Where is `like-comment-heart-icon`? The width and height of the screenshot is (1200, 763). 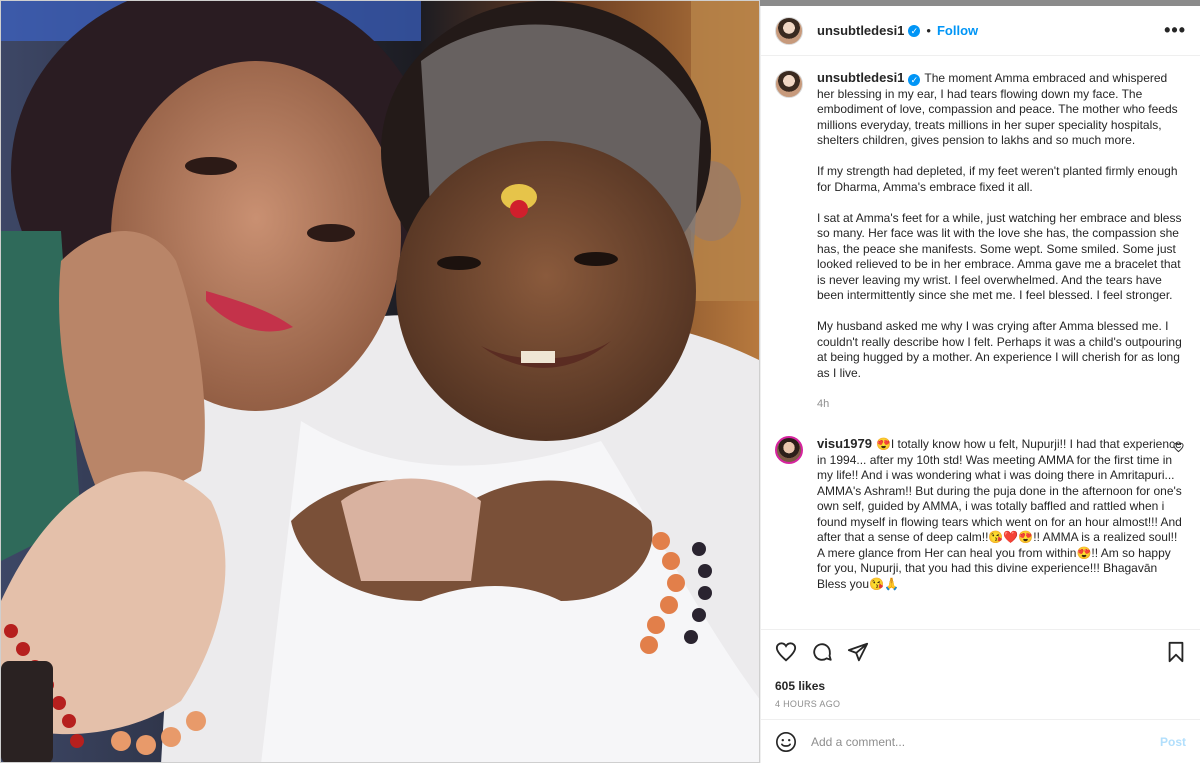
like-comment-heart-icon is located at coordinates (1178, 449).